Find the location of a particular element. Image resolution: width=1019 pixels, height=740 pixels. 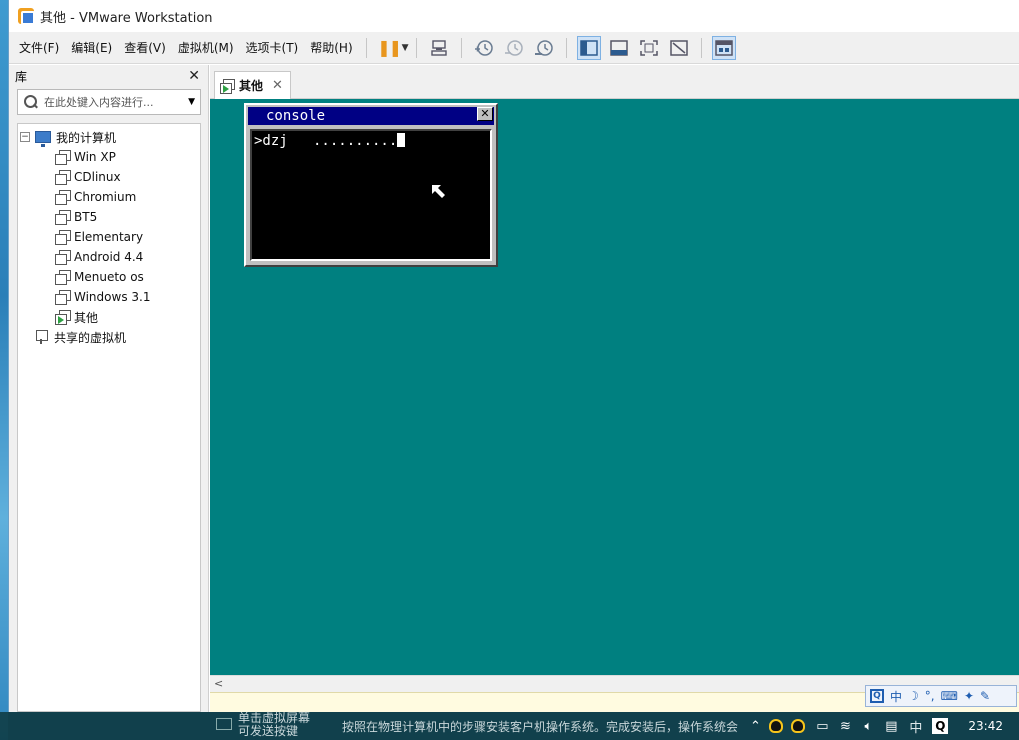

library-view-icon is located at coordinates (588, 47).